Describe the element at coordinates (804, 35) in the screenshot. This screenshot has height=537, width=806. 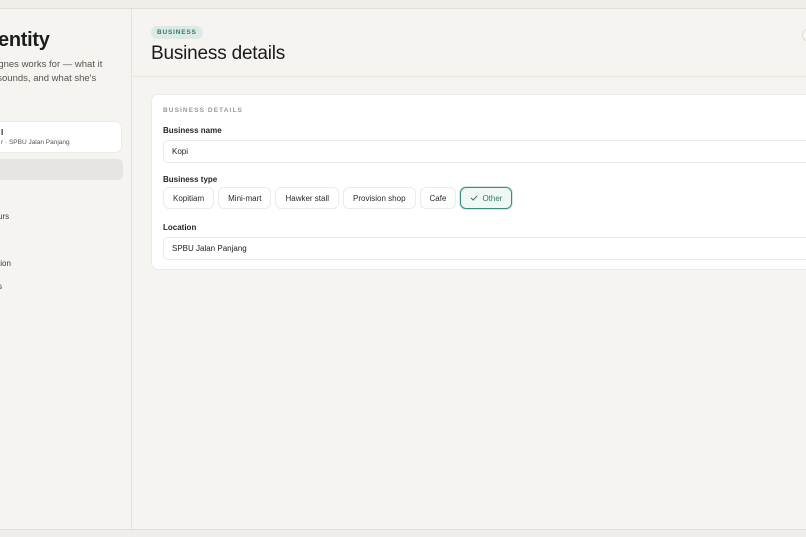
I see `header-action-button` at that location.